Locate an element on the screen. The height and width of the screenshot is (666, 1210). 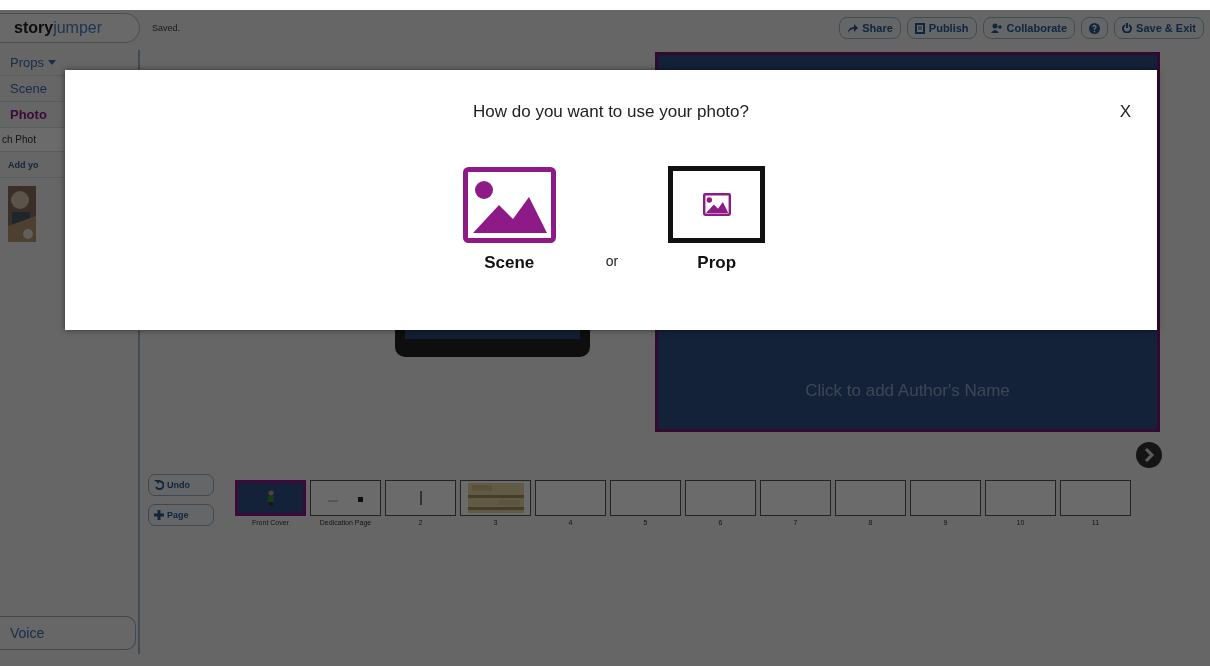
or-label: or is located at coordinates (612, 262).